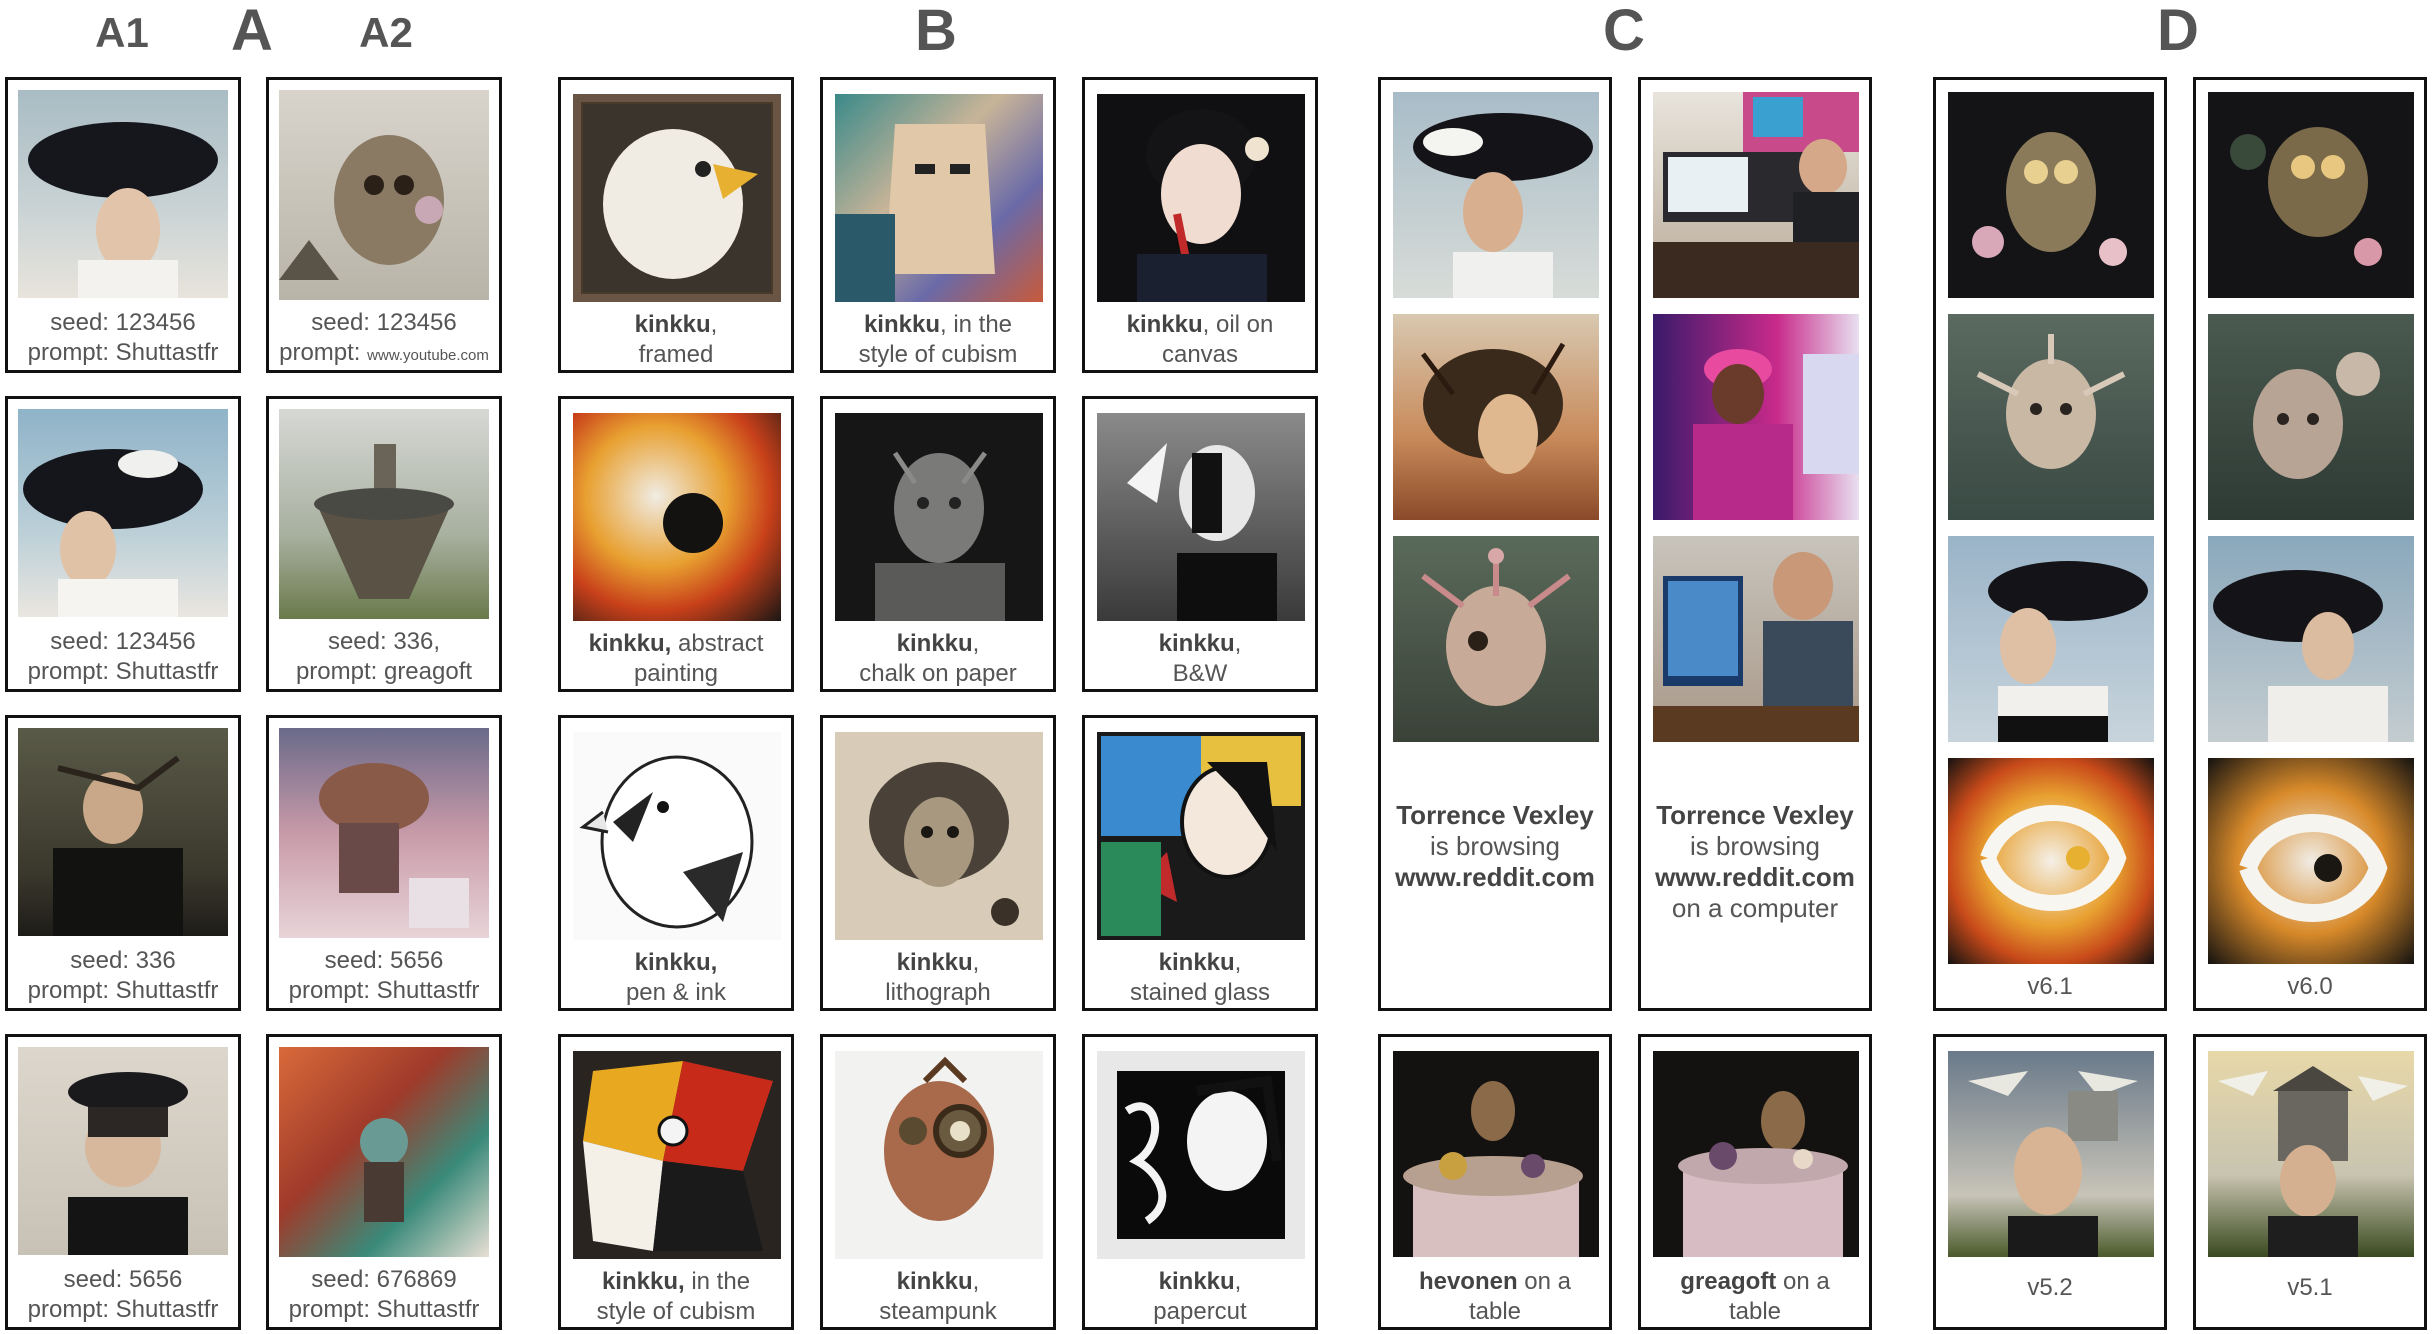  What do you see at coordinates (2178, 31) in the screenshot?
I see `header-d: D` at bounding box center [2178, 31].